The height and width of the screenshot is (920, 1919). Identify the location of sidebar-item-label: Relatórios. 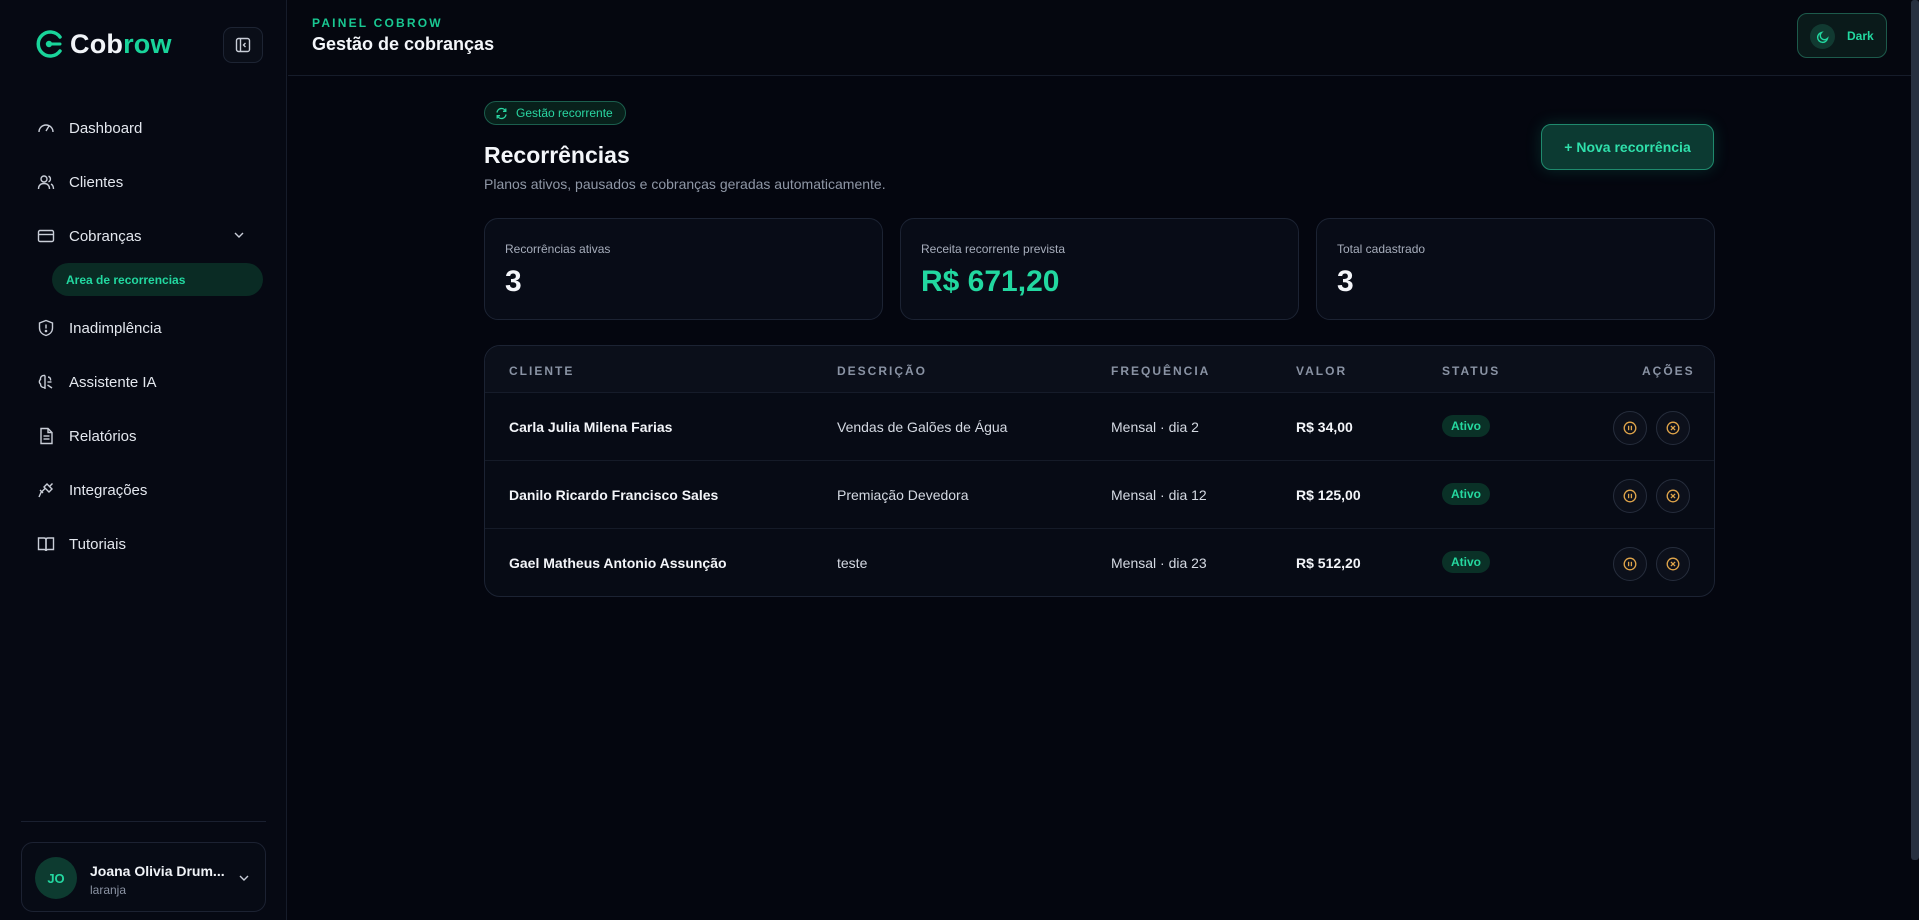
(103, 436).